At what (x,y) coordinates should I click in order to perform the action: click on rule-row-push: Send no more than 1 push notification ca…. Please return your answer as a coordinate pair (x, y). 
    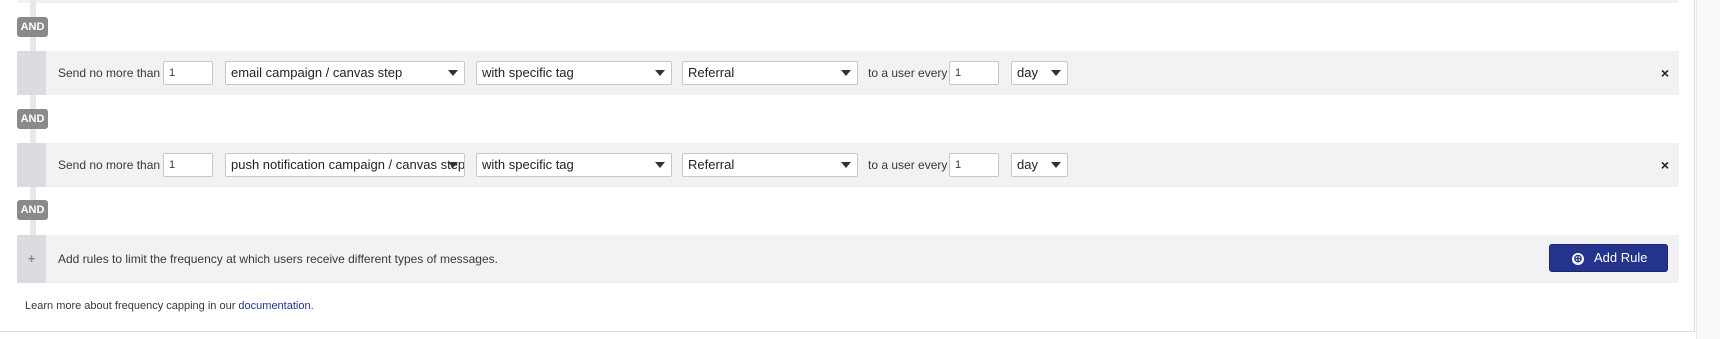
    Looking at the image, I should click on (848, 165).